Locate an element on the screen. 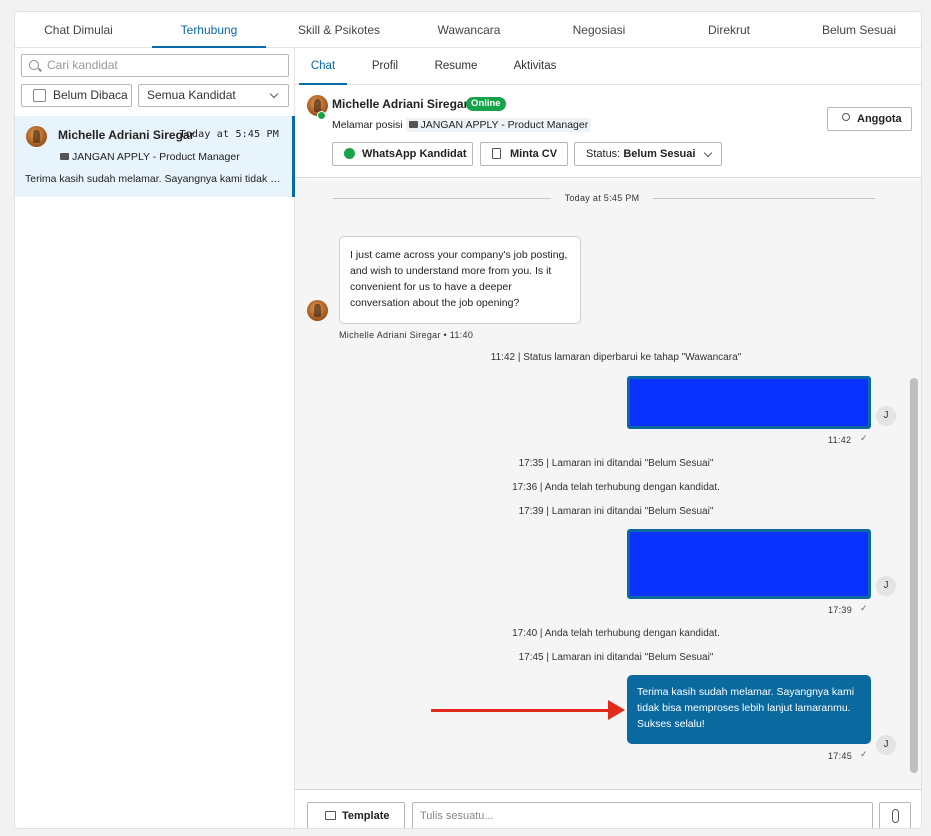 Image resolution: width=931 pixels, height=836 pixels. tab-belum-sesuai: Belum Sesuai is located at coordinates (859, 30).